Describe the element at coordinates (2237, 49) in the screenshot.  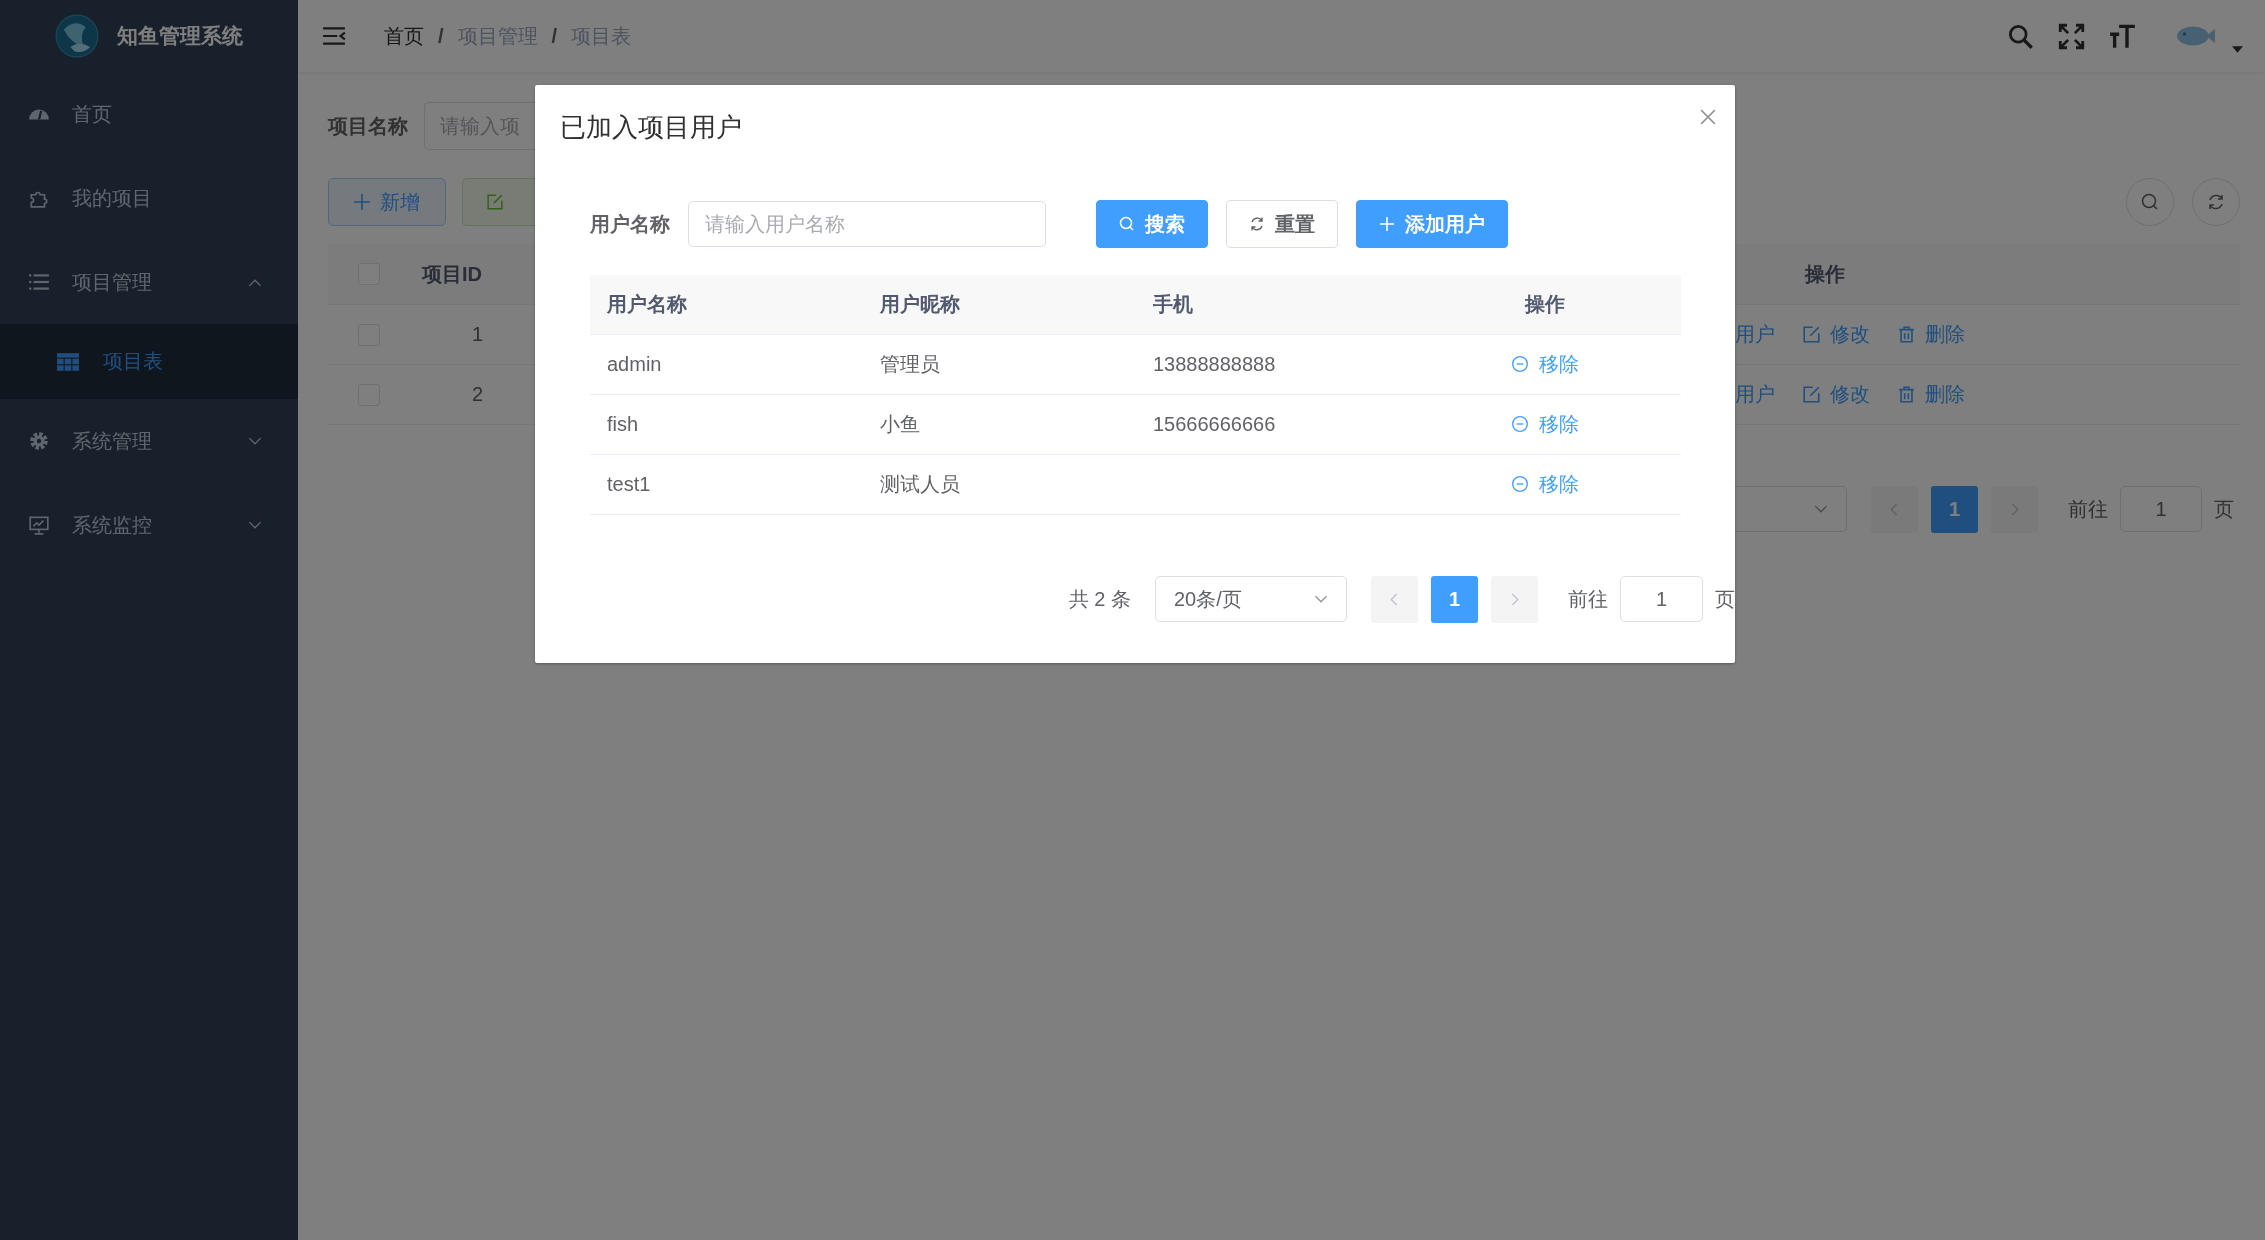
I see `caret-icon` at that location.